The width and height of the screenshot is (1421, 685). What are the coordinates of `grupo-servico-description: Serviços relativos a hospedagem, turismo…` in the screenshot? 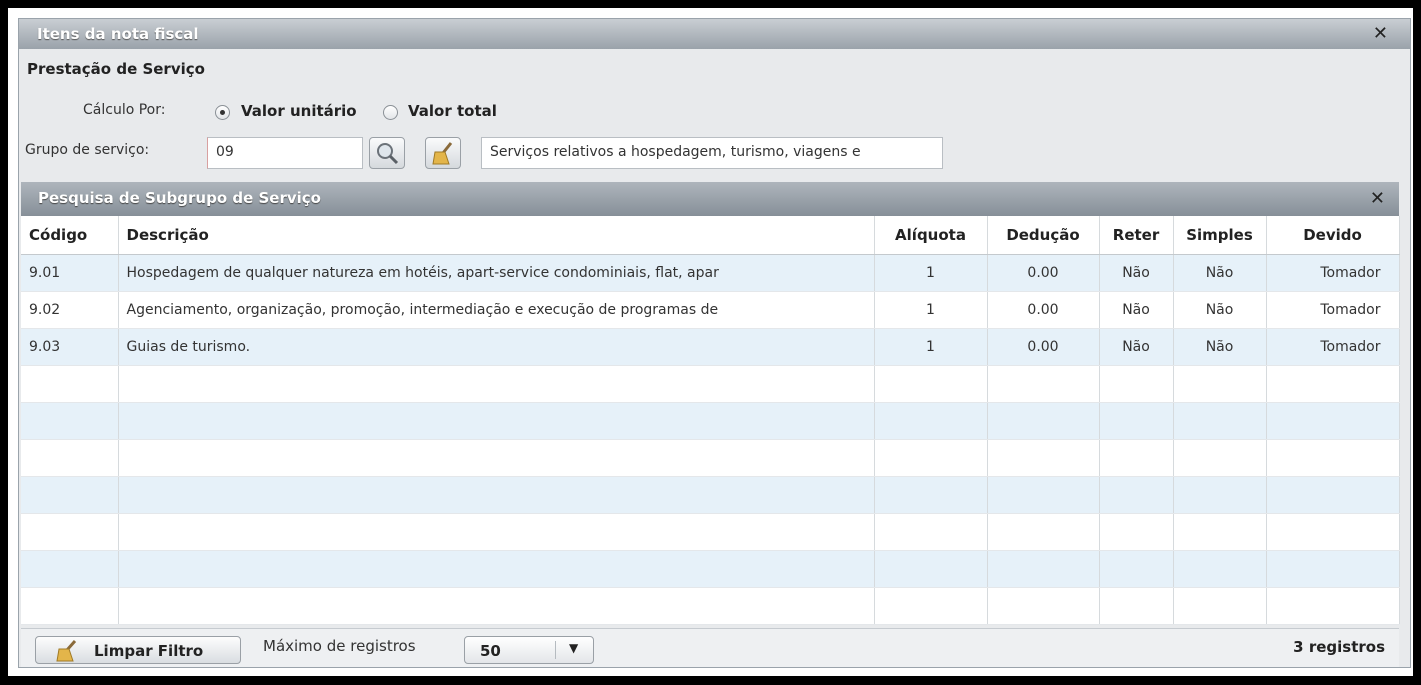 It's located at (712, 153).